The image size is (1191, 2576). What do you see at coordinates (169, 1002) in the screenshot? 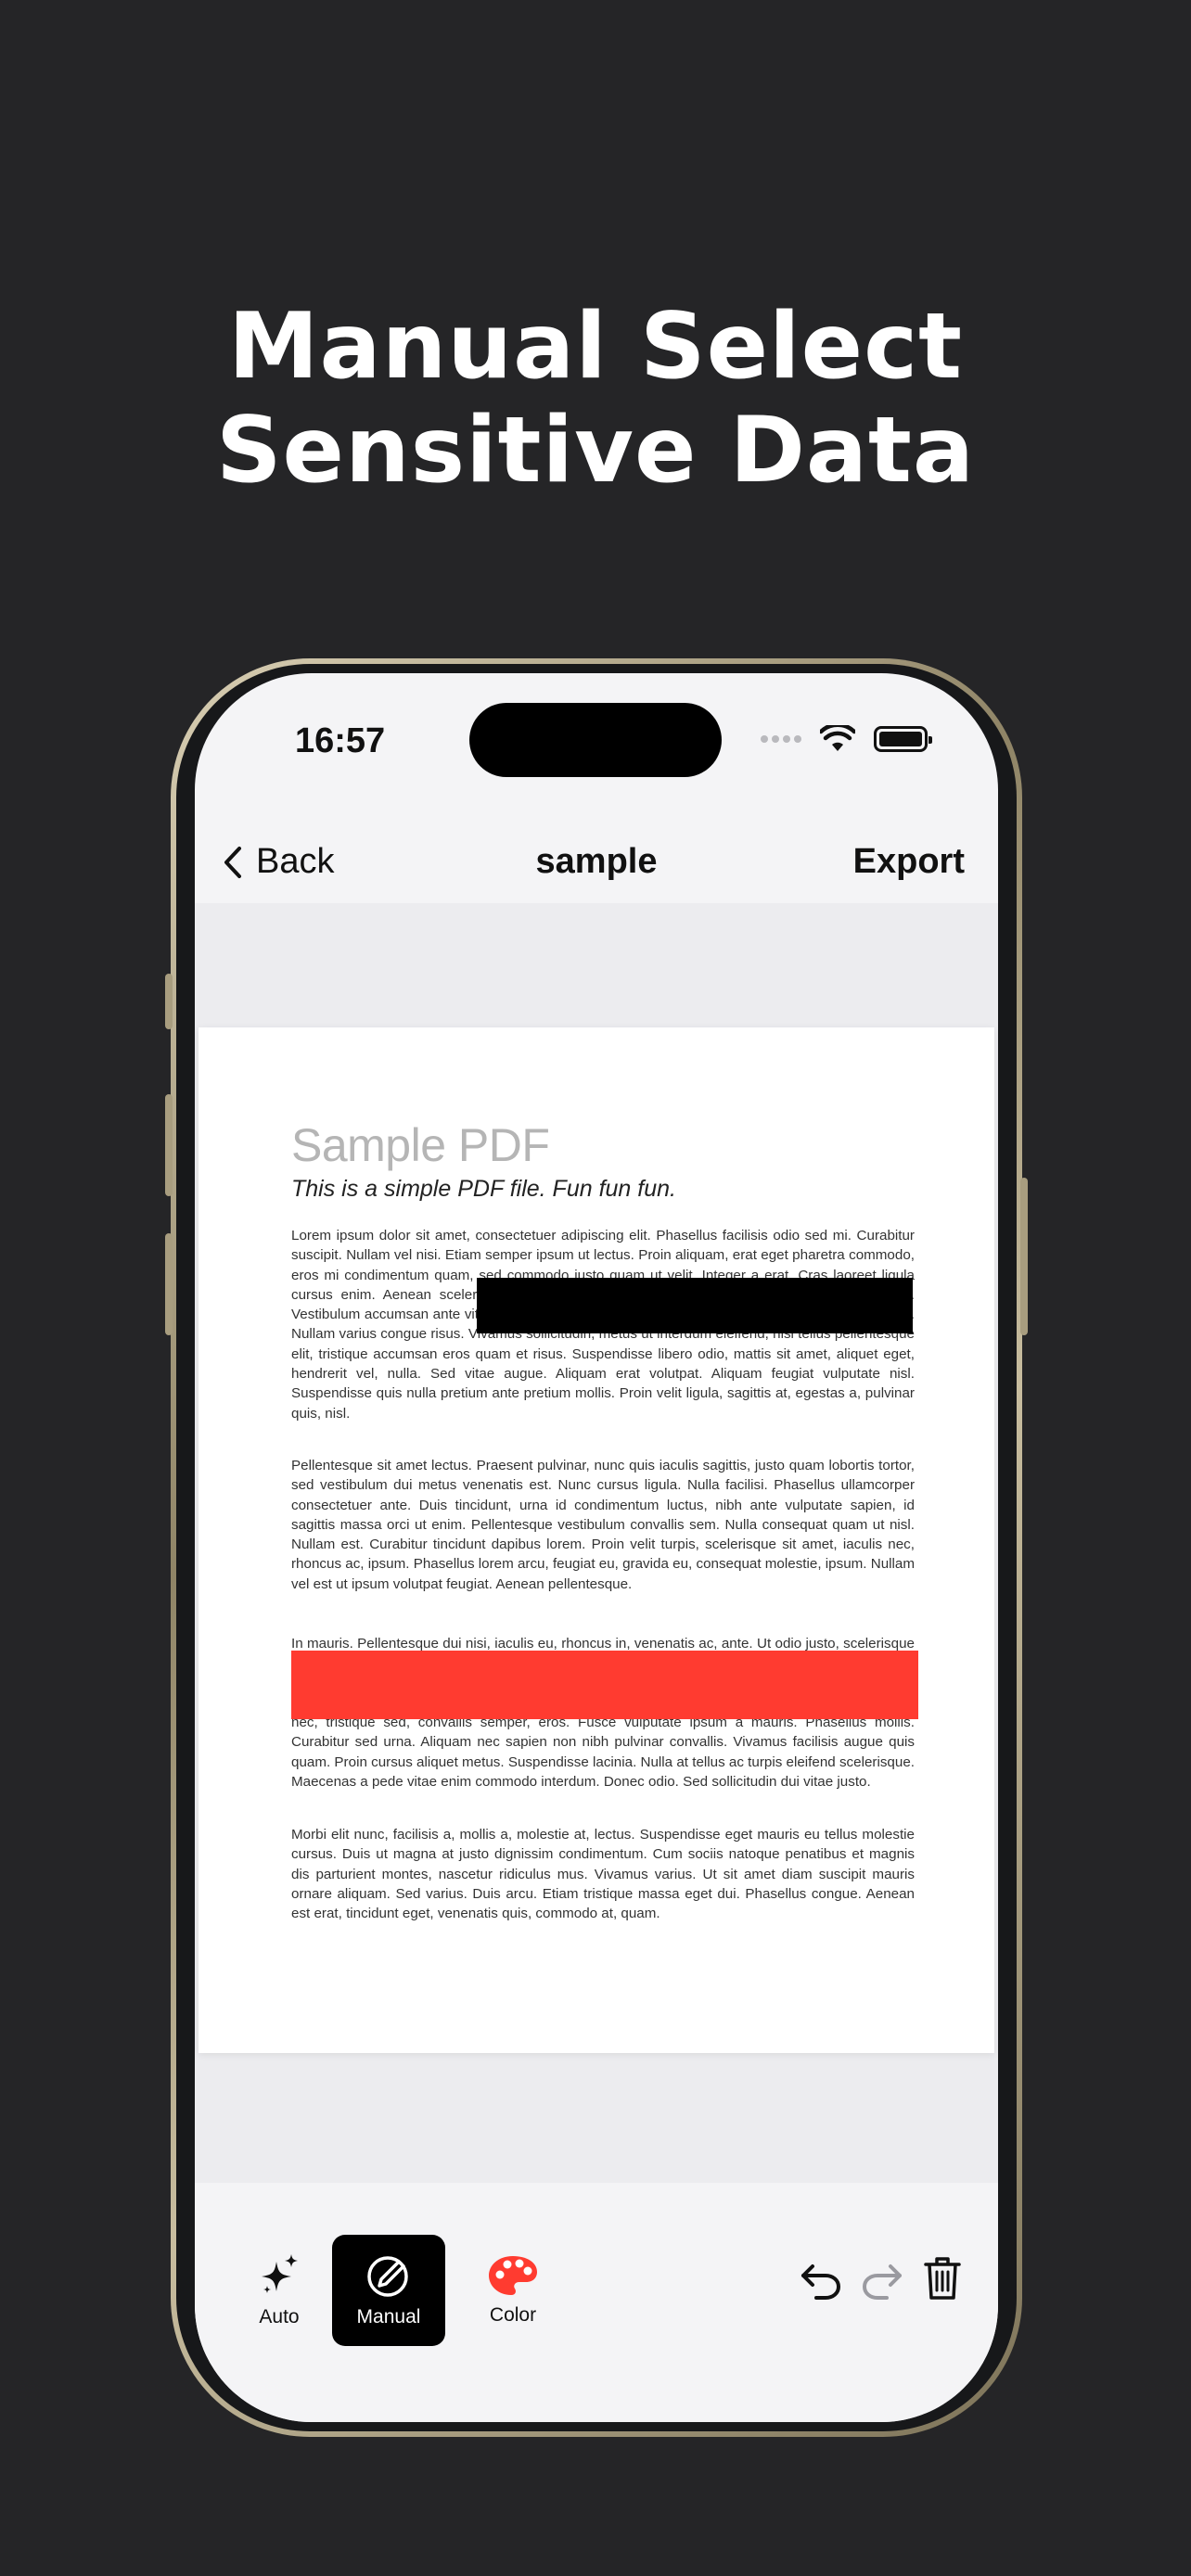
I see `phone-side-button-action` at bounding box center [169, 1002].